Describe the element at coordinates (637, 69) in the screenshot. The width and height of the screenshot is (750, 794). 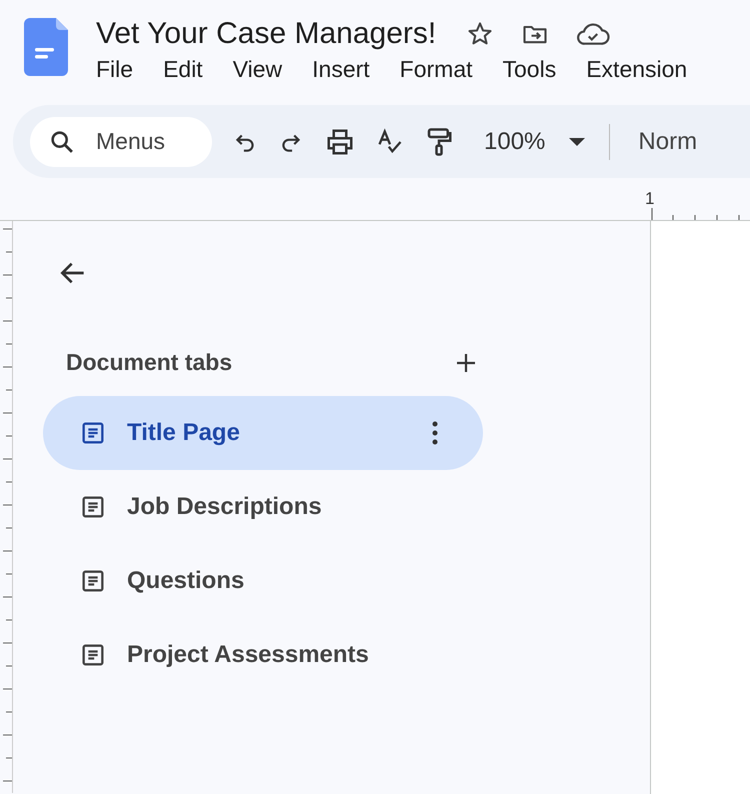
I see `menu-item: Extension` at that location.